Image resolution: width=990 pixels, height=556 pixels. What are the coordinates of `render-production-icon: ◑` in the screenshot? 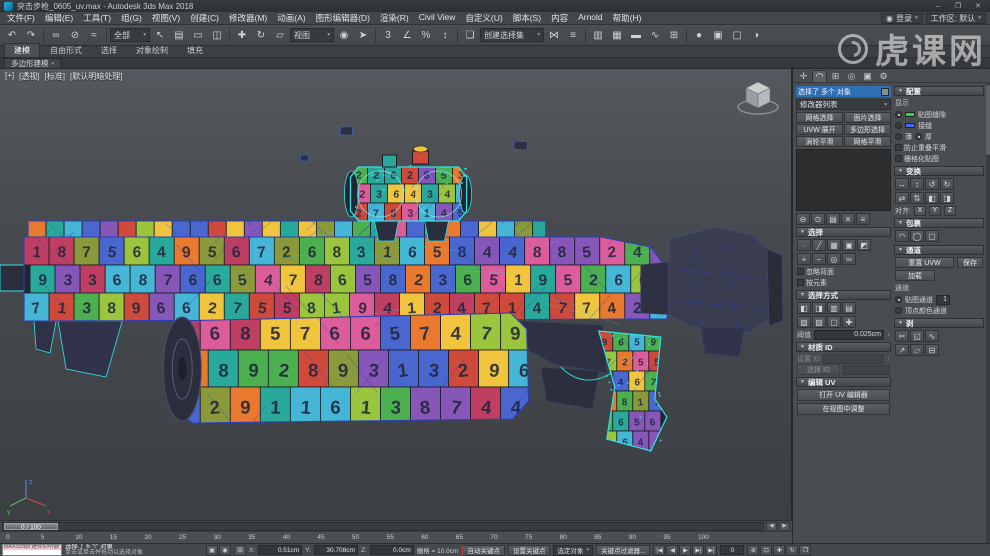 It's located at (756, 35).